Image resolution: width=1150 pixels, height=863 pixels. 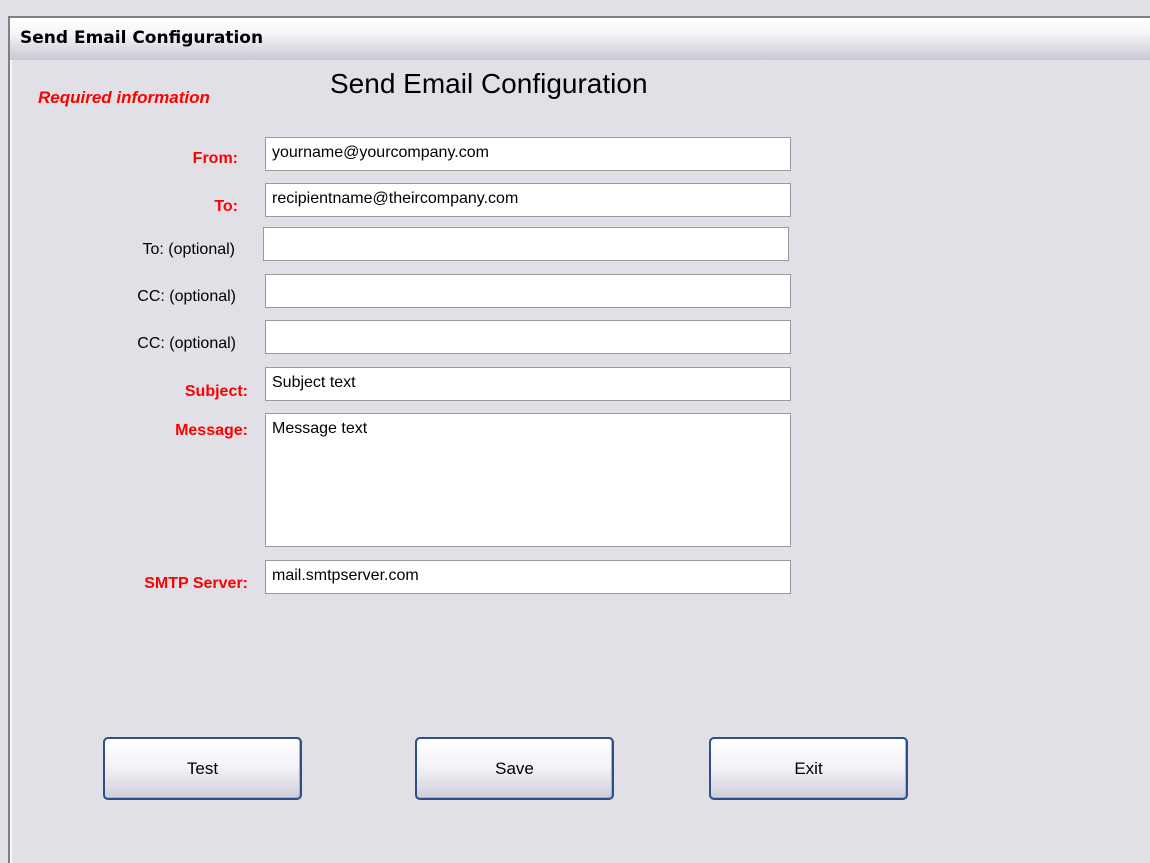 I want to click on cc-optional-label-1: CC: (optional), so click(x=186, y=296).